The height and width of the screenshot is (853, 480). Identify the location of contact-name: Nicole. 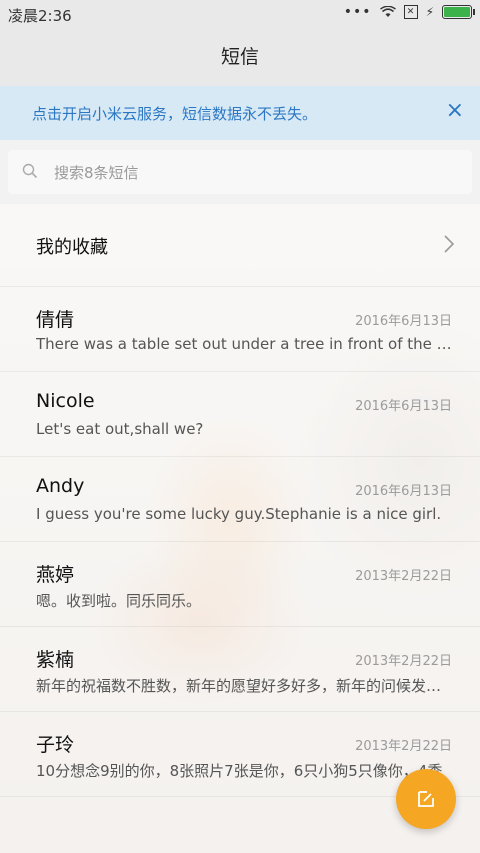
(65, 401).